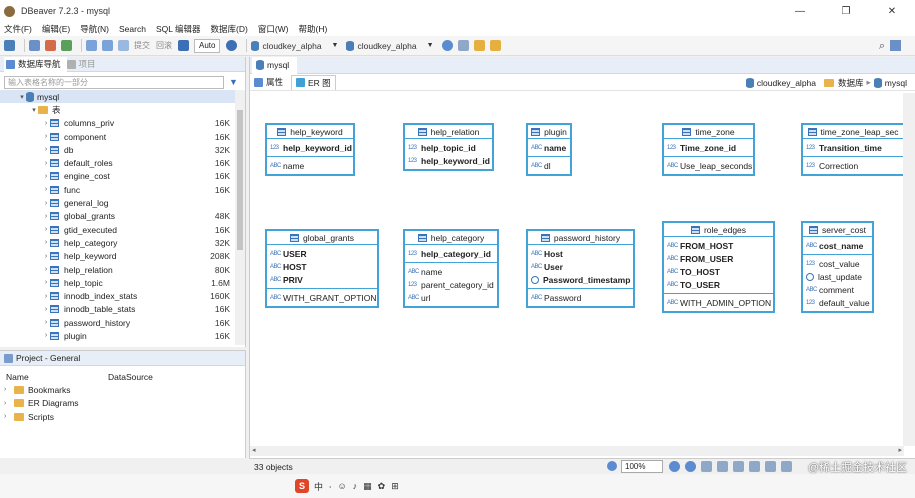 This screenshot has height=498, width=915. What do you see at coordinates (178, 29) in the screenshot?
I see `menu-sql-editor: SQL 编辑器` at bounding box center [178, 29].